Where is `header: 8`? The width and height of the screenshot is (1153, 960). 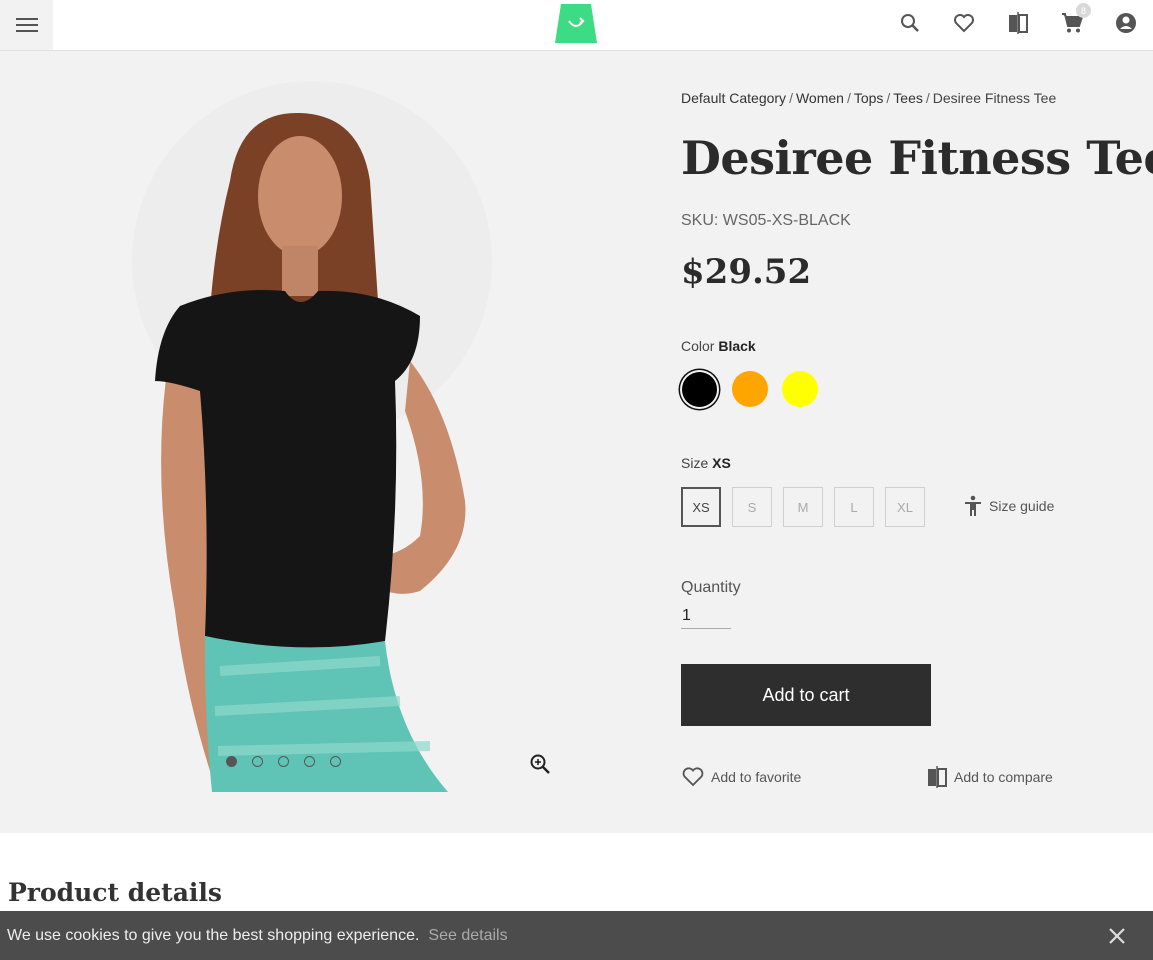
header: 8 is located at coordinates (576, 25).